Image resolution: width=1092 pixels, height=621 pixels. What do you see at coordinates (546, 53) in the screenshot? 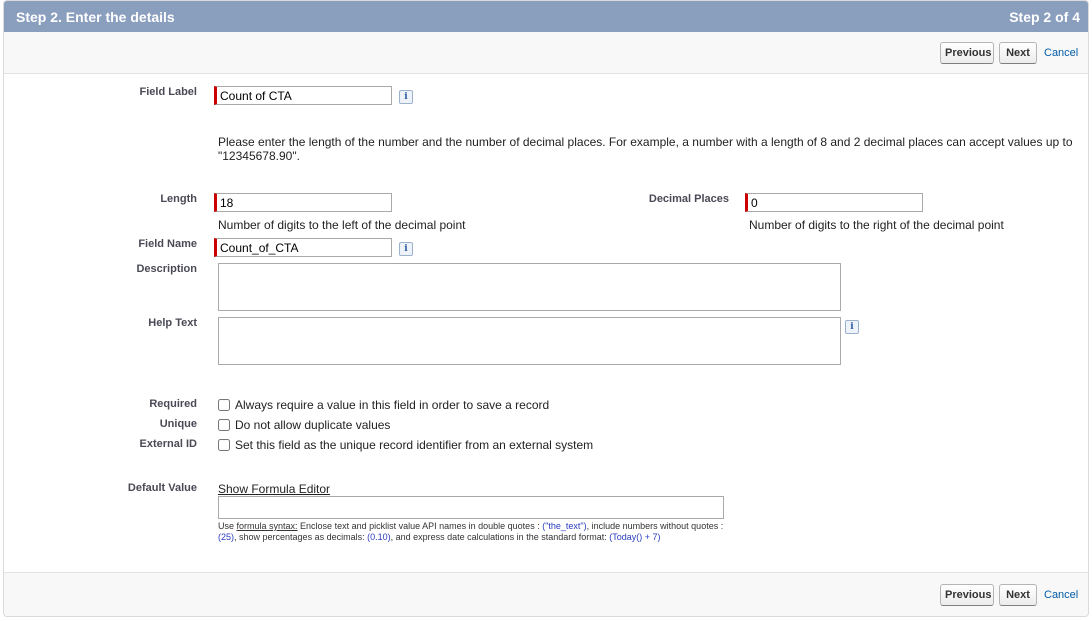
I see `top-button-bar: Previous Next Cancel` at bounding box center [546, 53].